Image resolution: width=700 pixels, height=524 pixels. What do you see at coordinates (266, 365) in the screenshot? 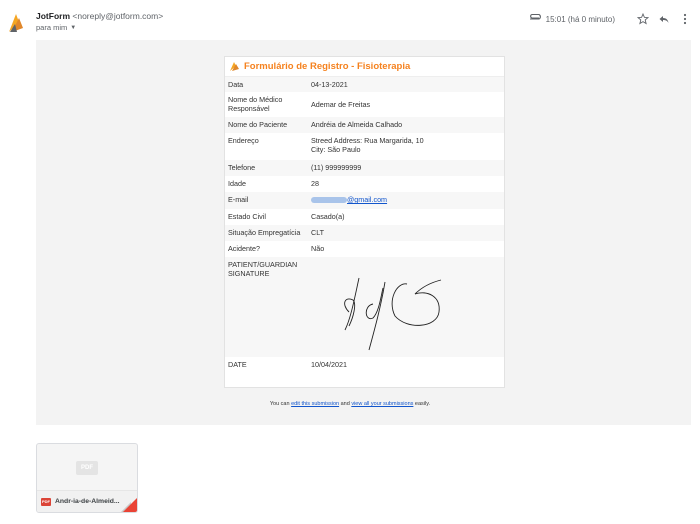
I see `row-label: DATE` at bounding box center [266, 365].